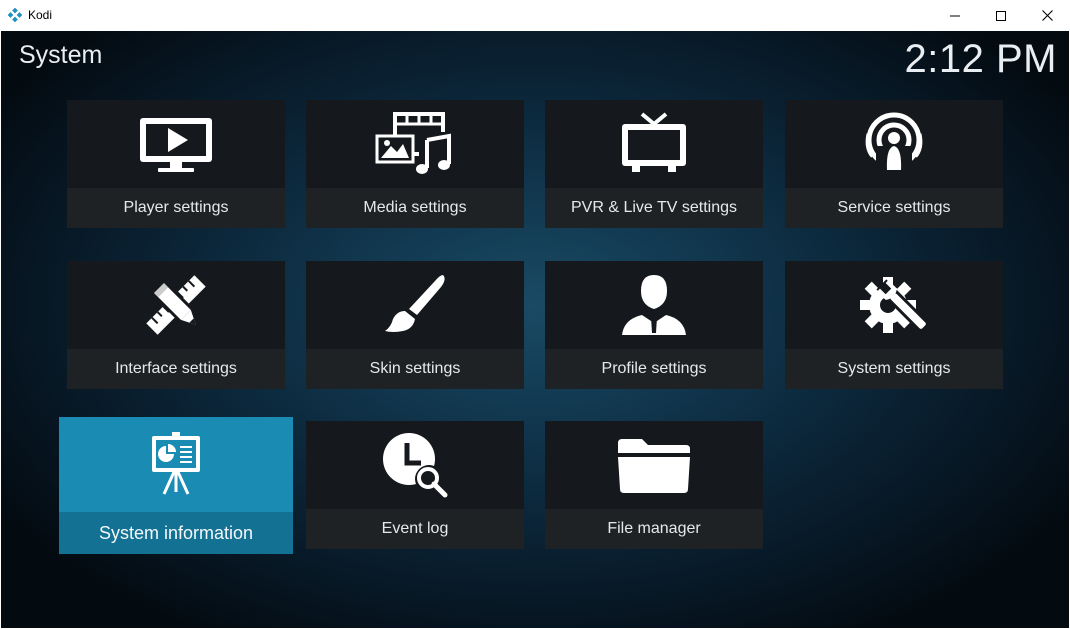 Image resolution: width=1070 pixels, height=629 pixels. I want to click on tile-label-bar: PVR & Live TV settings, so click(654, 208).